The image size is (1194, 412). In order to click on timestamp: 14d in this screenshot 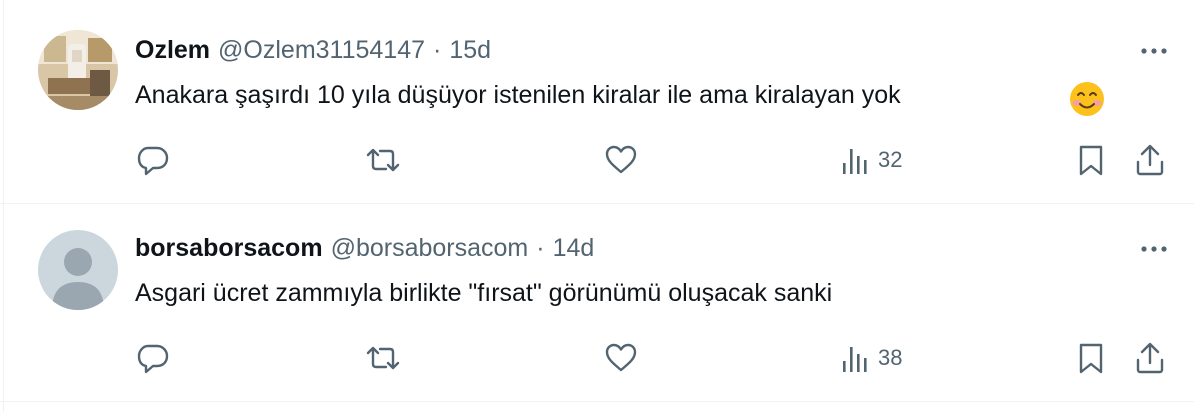, I will do `click(574, 248)`.